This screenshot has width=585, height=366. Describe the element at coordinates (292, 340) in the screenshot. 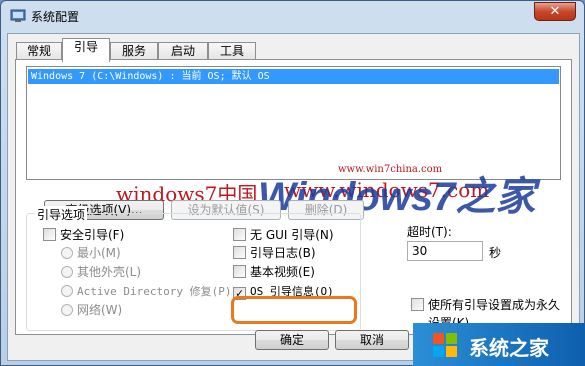

I see `ok-button: 确定` at that location.